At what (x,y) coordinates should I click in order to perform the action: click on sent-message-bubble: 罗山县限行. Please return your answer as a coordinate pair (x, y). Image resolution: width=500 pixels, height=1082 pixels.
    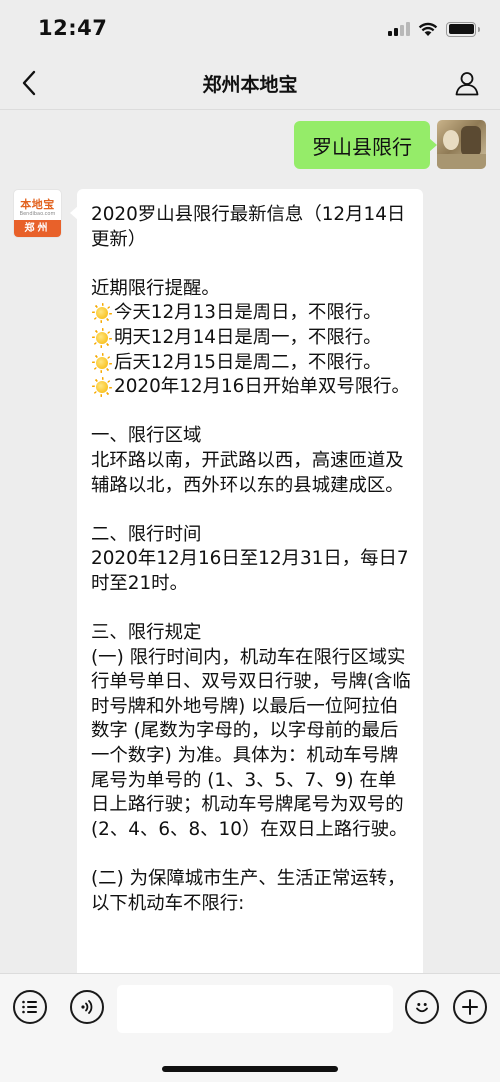
    Looking at the image, I should click on (365, 145).